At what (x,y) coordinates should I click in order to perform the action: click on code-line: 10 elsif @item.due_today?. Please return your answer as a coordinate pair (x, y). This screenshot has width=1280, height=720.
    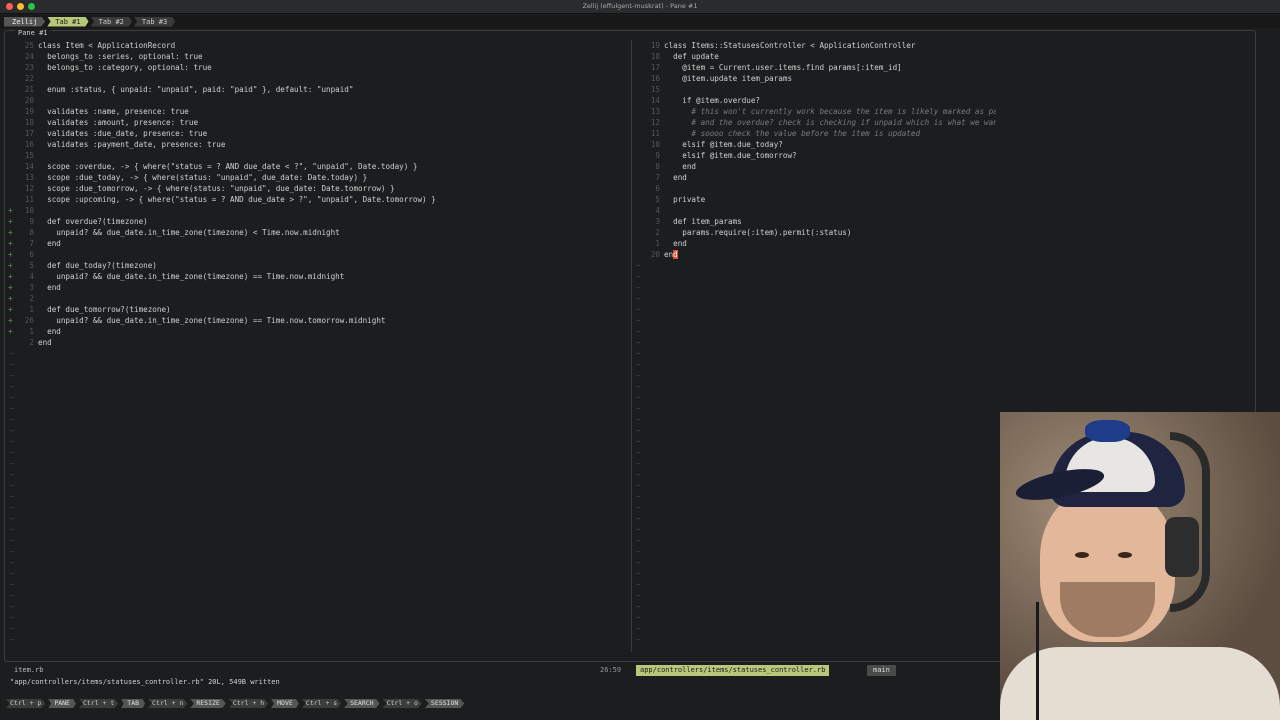
    Looking at the image, I should click on (815, 144).